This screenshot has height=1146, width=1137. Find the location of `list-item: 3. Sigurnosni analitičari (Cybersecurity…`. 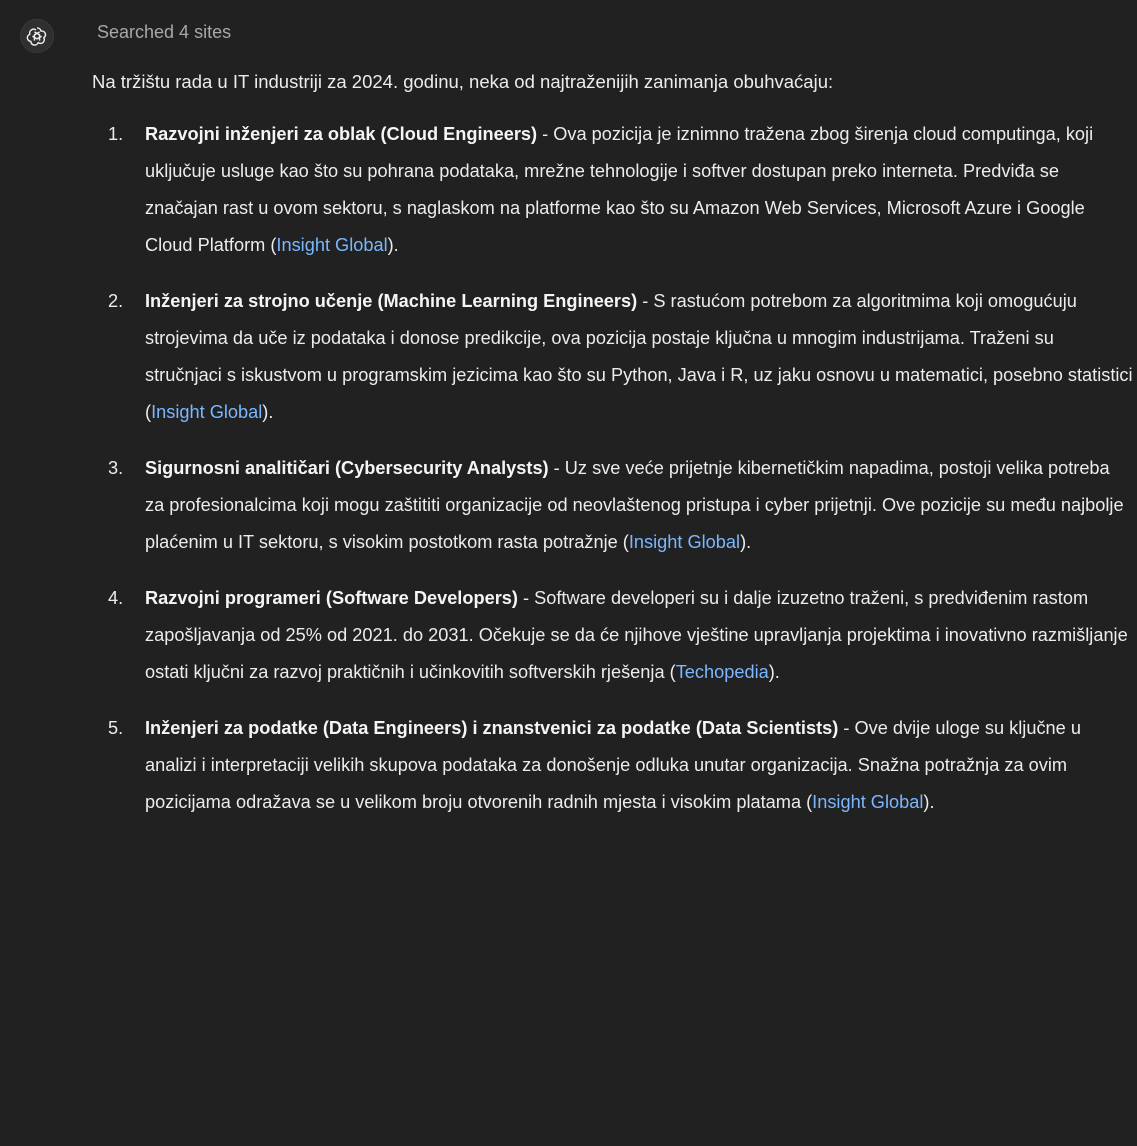

list-item: 3. Sigurnosni analitičari (Cybersecurity… is located at coordinates (620, 505).